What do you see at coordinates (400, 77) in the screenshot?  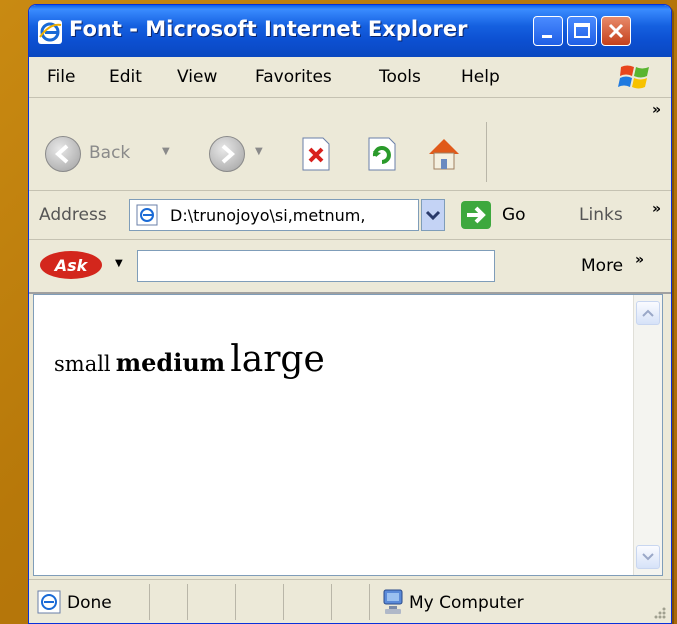 I see `menu-tools: Tools` at bounding box center [400, 77].